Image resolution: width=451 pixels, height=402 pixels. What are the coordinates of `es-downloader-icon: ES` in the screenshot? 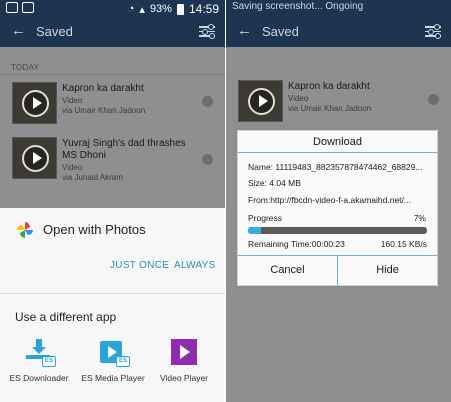 It's located at (40, 353).